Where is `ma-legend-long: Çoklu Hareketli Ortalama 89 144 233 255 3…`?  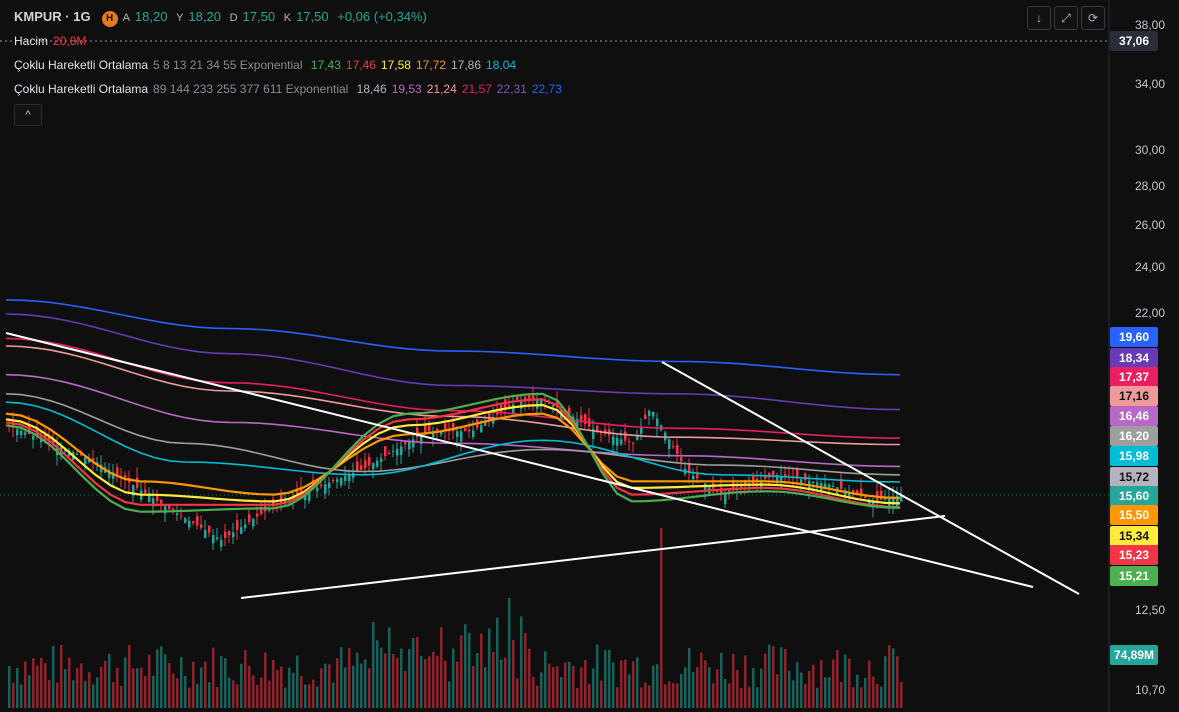
ma-legend-long: Çoklu Hareketli Ortalama 89 144 233 255 3… is located at coordinates (290, 89).